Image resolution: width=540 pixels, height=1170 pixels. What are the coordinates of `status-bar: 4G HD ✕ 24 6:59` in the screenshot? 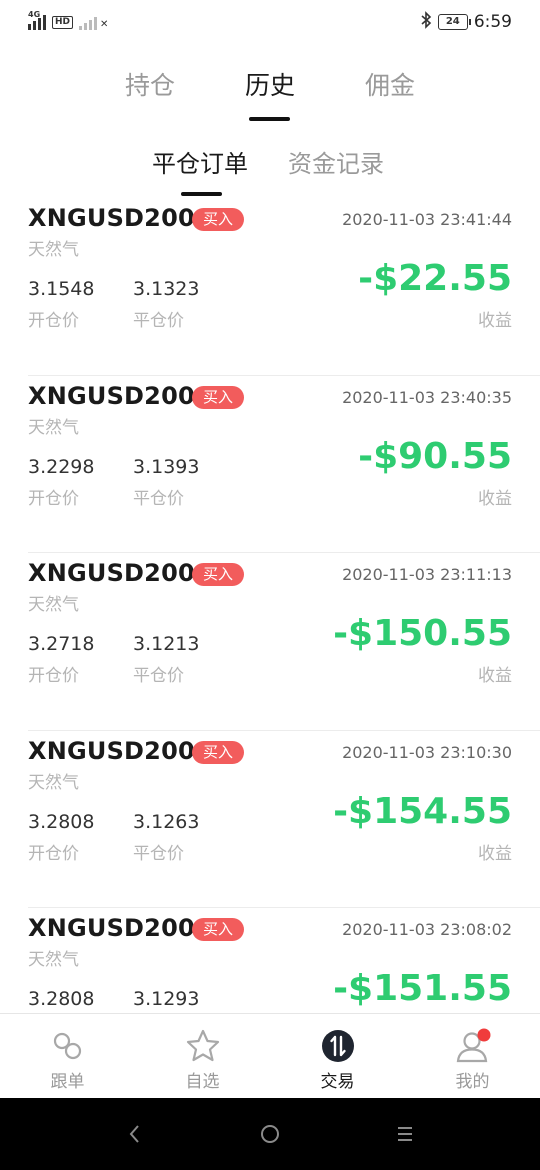 It's located at (270, 23).